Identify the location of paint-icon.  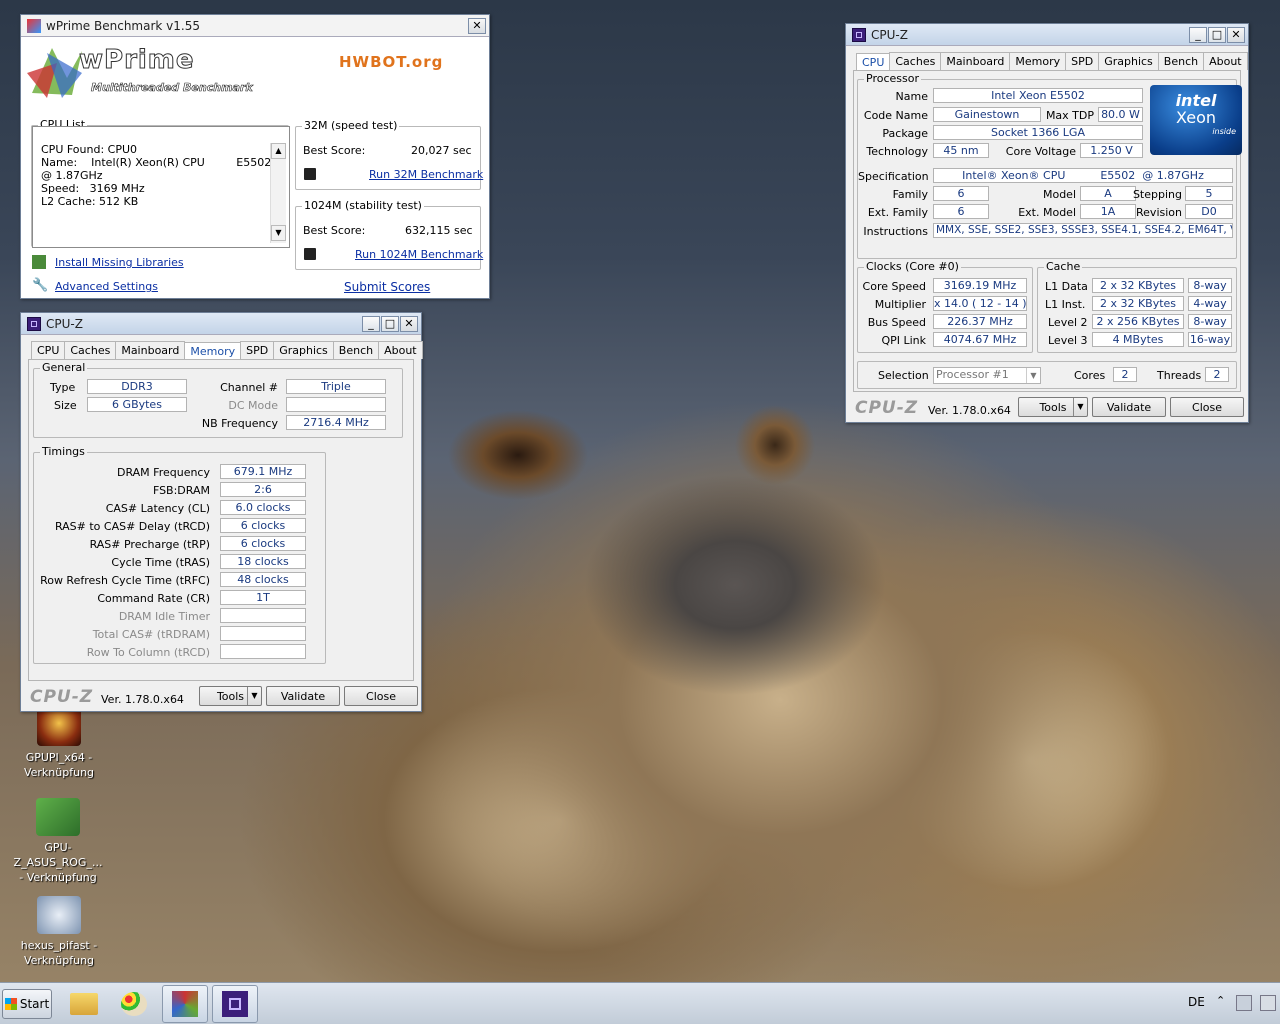
(134, 1004).